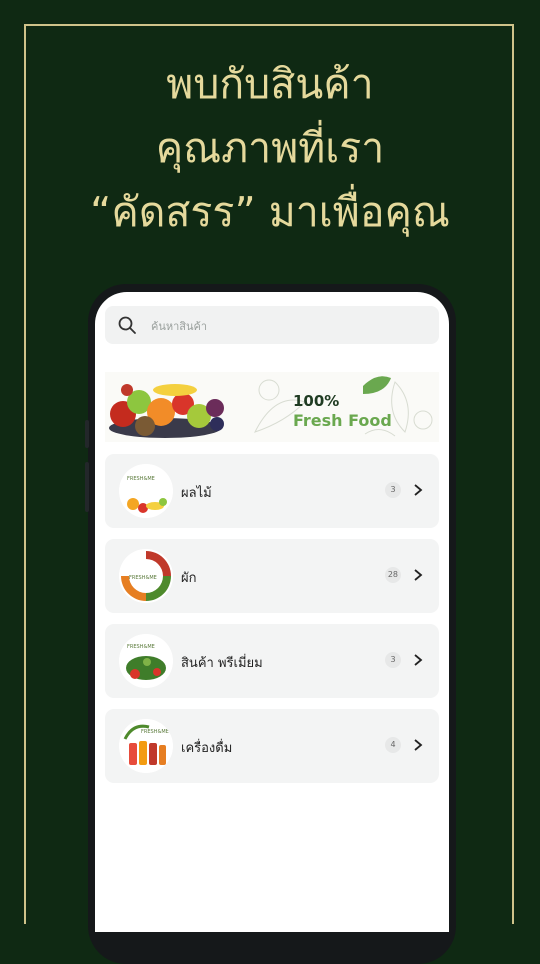 This screenshot has width=540, height=964. I want to click on item-count-badge: 4, so click(393, 745).